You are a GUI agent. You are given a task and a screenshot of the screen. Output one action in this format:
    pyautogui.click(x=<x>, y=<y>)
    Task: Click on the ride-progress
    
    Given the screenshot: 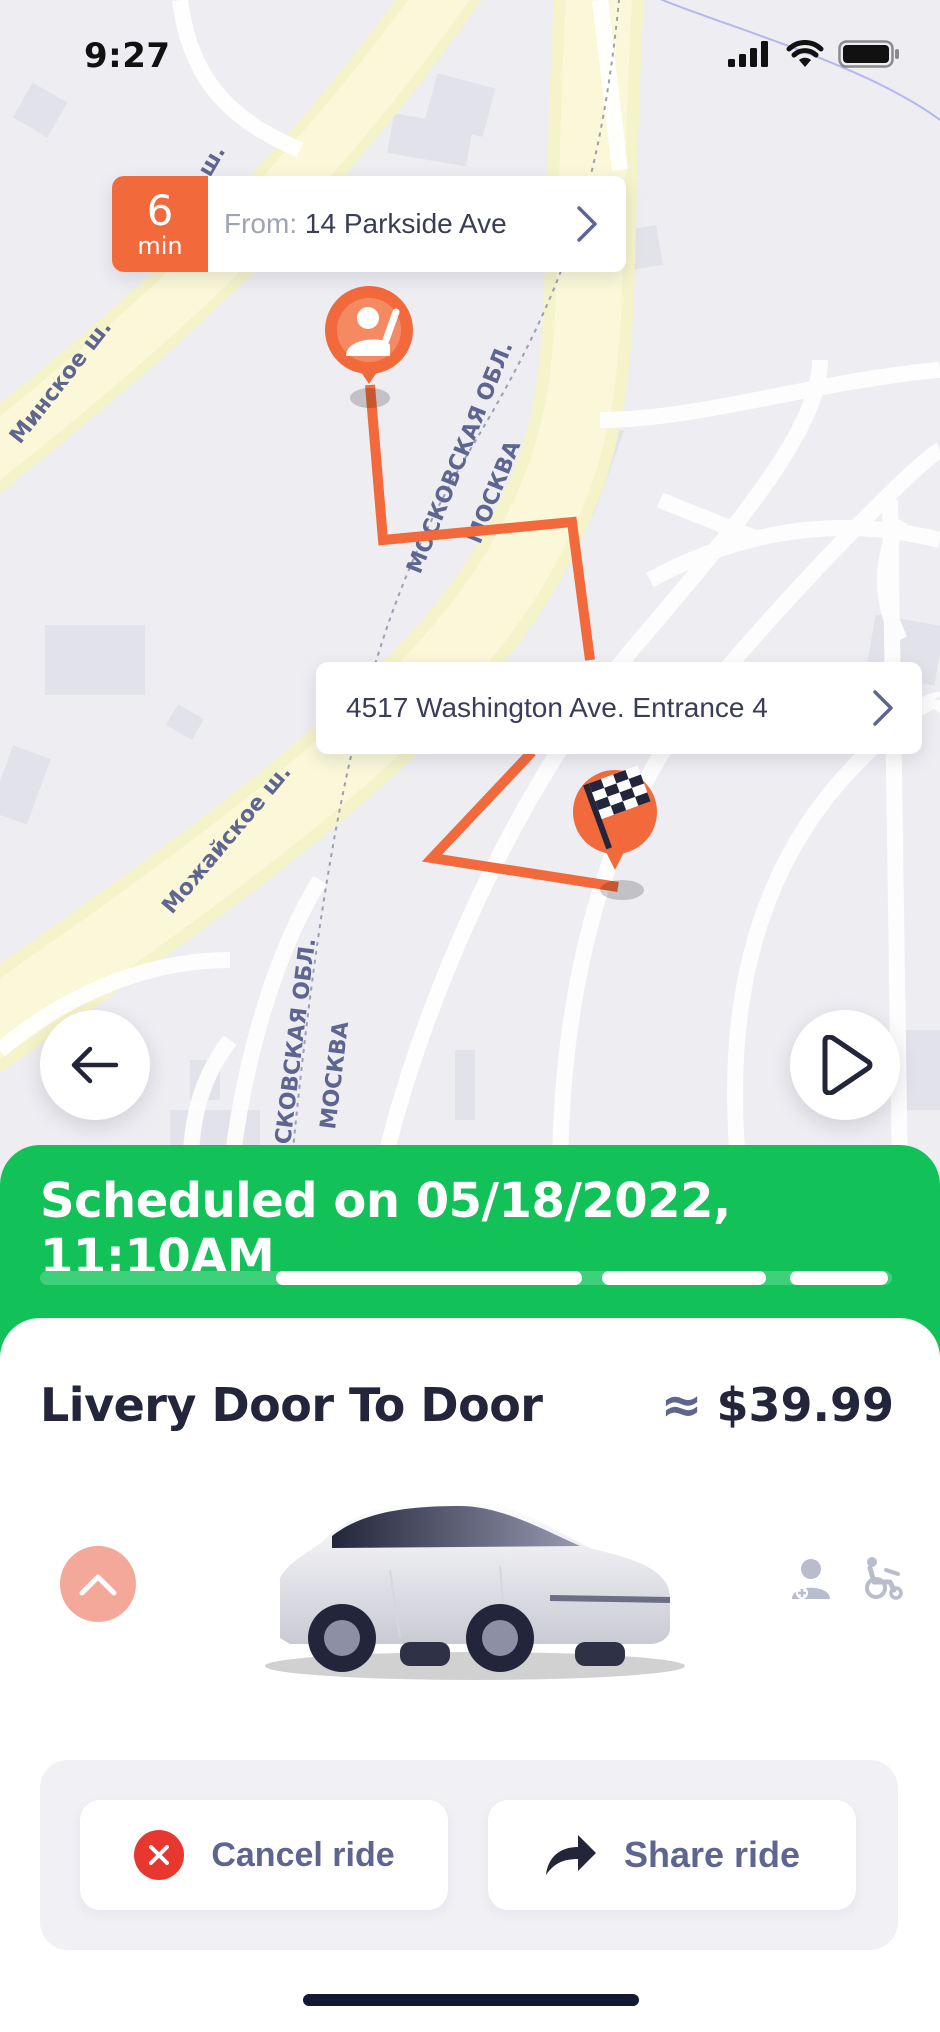 What is the action you would take?
    pyautogui.click(x=466, y=1278)
    